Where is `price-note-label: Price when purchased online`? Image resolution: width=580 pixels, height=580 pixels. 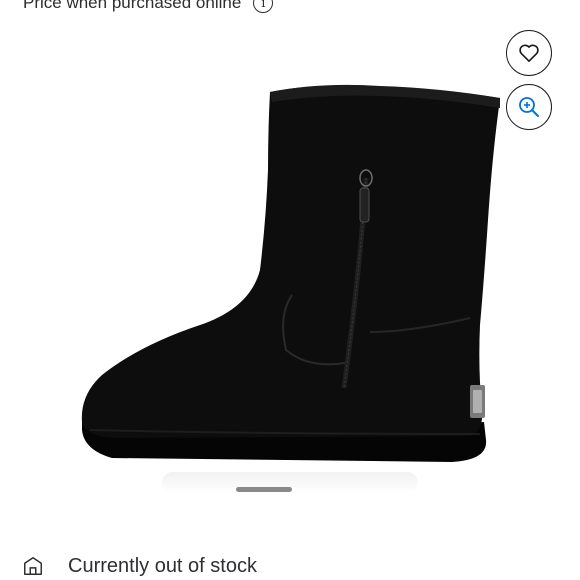 price-note-label: Price when purchased online is located at coordinates (132, 6).